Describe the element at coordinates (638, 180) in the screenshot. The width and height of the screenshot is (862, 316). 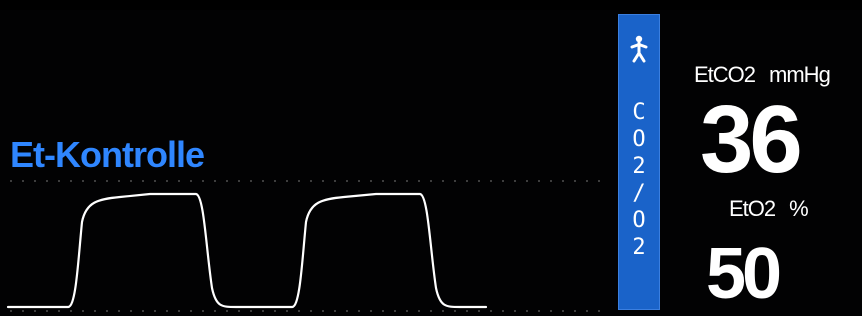
I see `parameter-tab-text: C O 2 / O 2` at that location.